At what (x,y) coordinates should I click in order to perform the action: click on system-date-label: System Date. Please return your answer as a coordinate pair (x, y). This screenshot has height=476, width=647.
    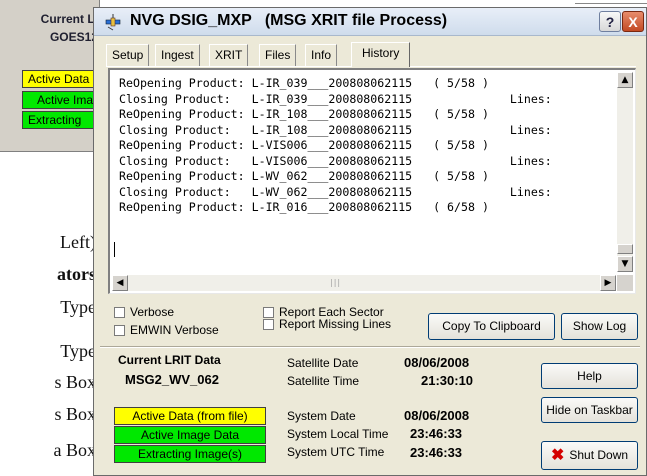
    Looking at the image, I should click on (321, 416).